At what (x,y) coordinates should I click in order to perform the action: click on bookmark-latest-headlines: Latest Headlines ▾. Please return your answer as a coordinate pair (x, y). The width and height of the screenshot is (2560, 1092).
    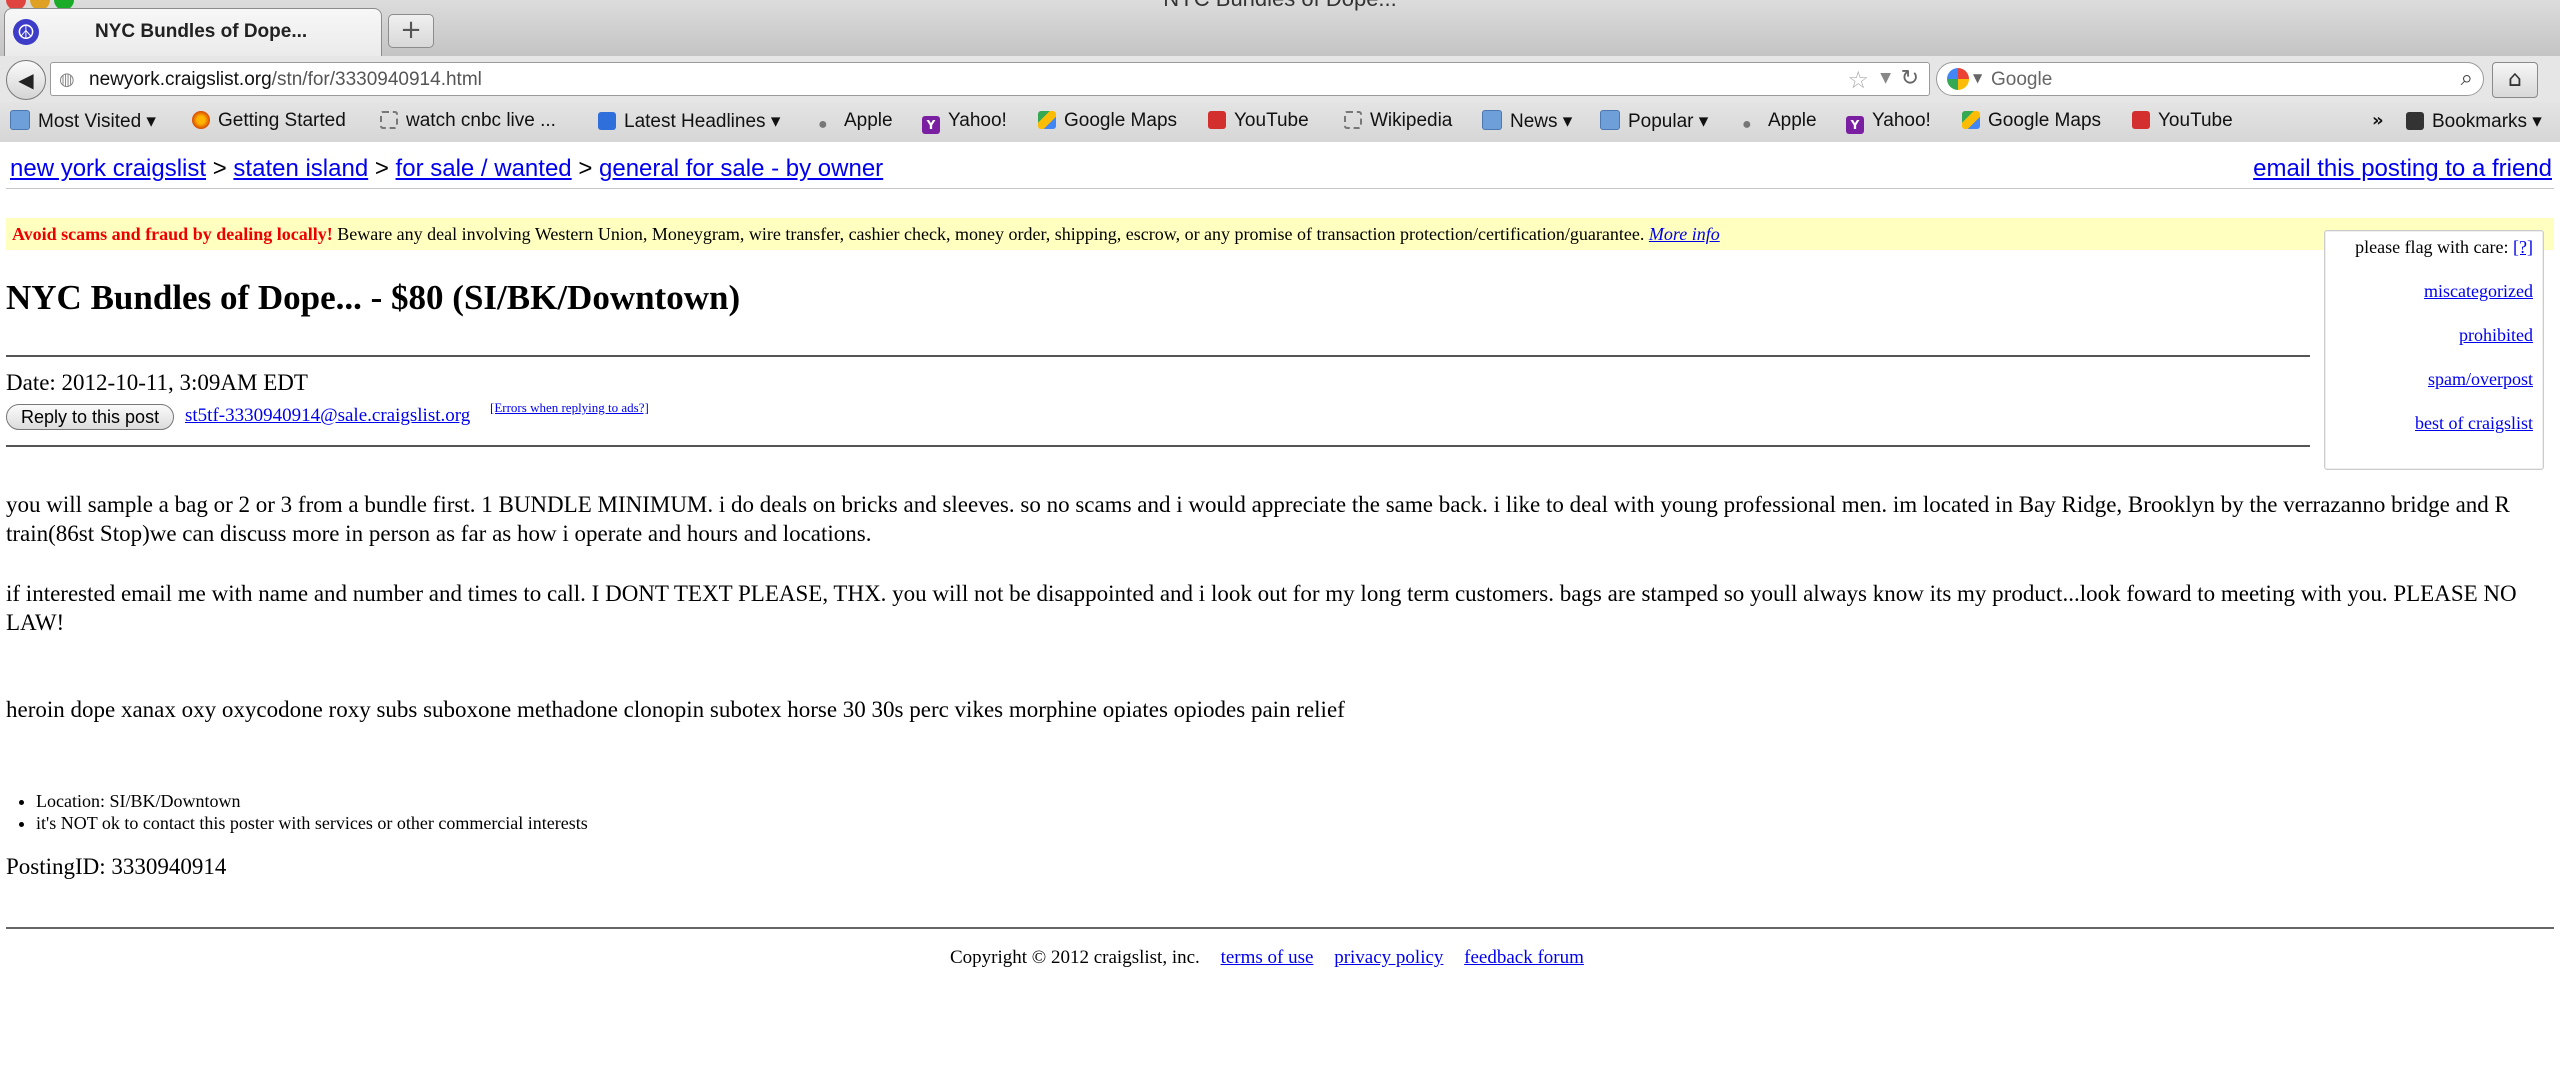
    Looking at the image, I should click on (689, 121).